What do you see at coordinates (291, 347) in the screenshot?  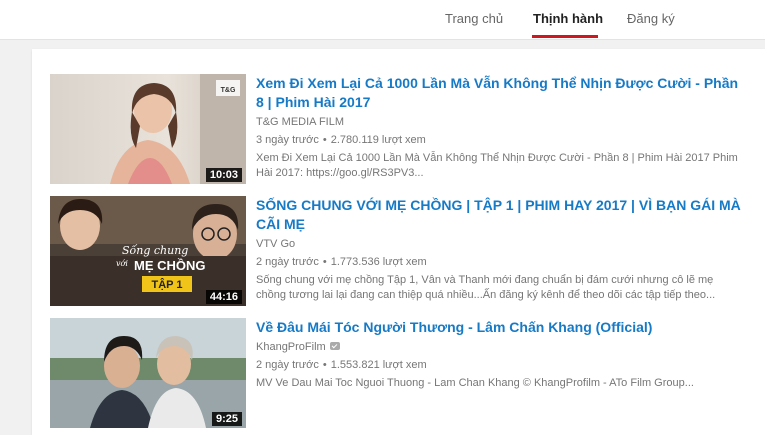 I see `channel-label: KhangProFilm` at bounding box center [291, 347].